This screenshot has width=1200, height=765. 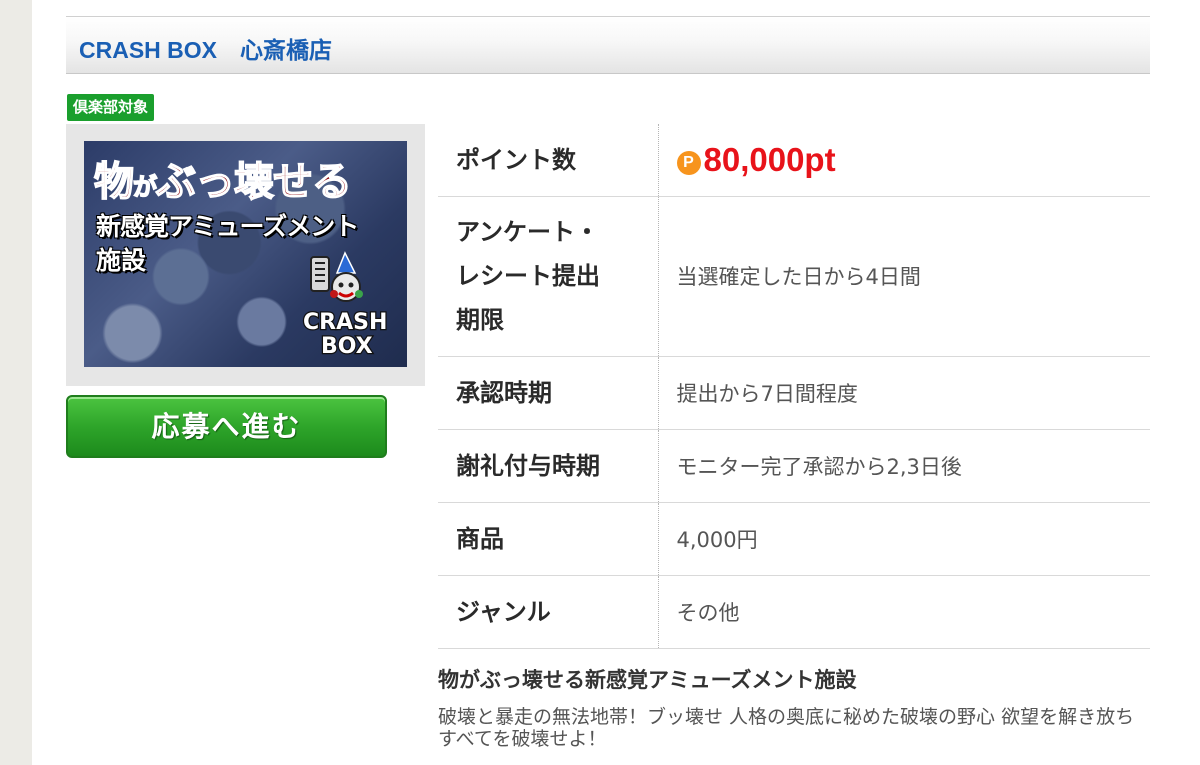 I want to click on reward-timing-value: モニター完了承認から2,3日後, so click(x=904, y=466).